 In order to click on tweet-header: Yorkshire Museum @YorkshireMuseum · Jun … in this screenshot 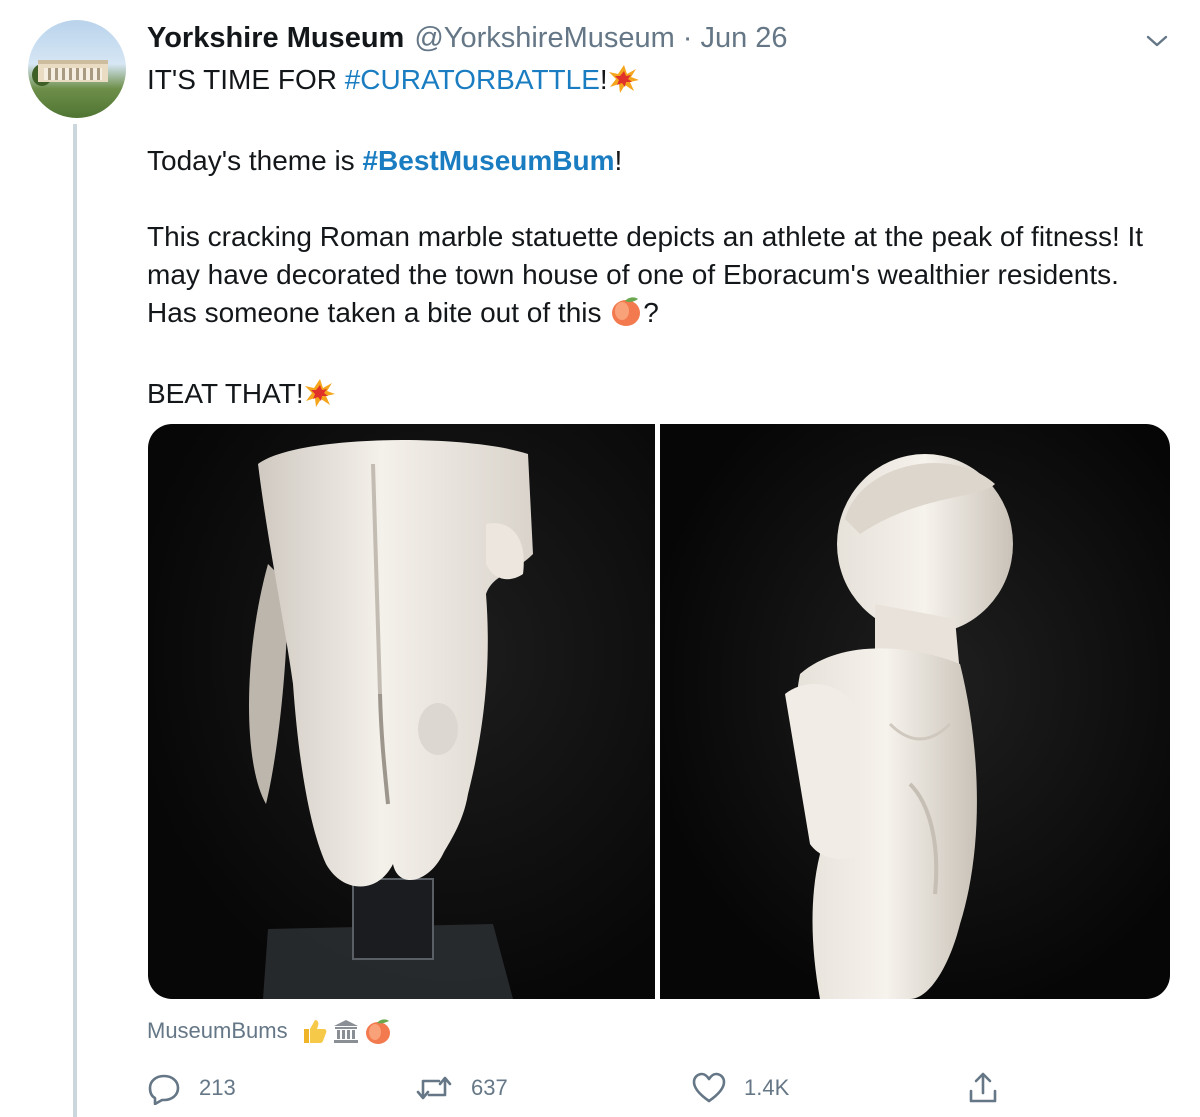, I will do `click(467, 38)`.